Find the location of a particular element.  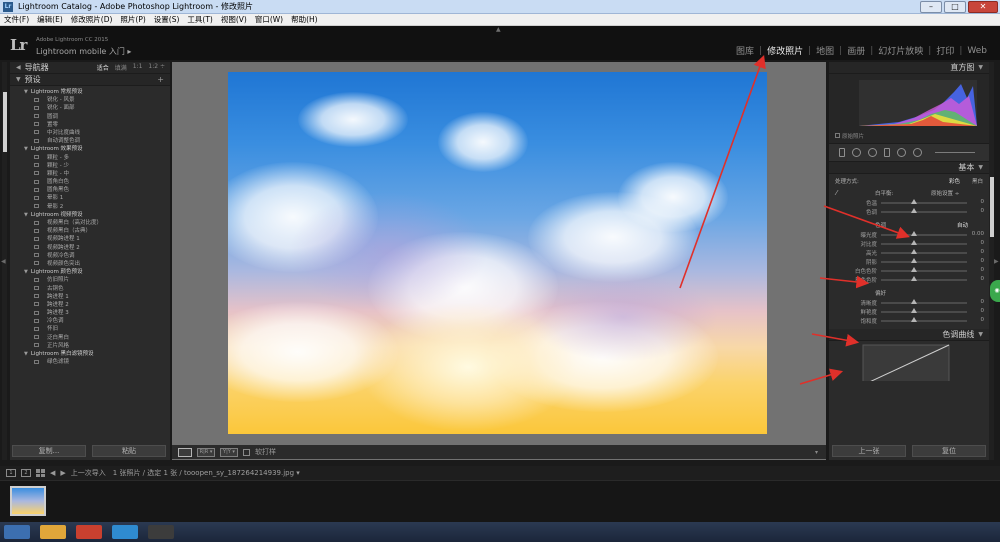

disclosure-triangle-icon: ◀ is located at coordinates (18, 67).